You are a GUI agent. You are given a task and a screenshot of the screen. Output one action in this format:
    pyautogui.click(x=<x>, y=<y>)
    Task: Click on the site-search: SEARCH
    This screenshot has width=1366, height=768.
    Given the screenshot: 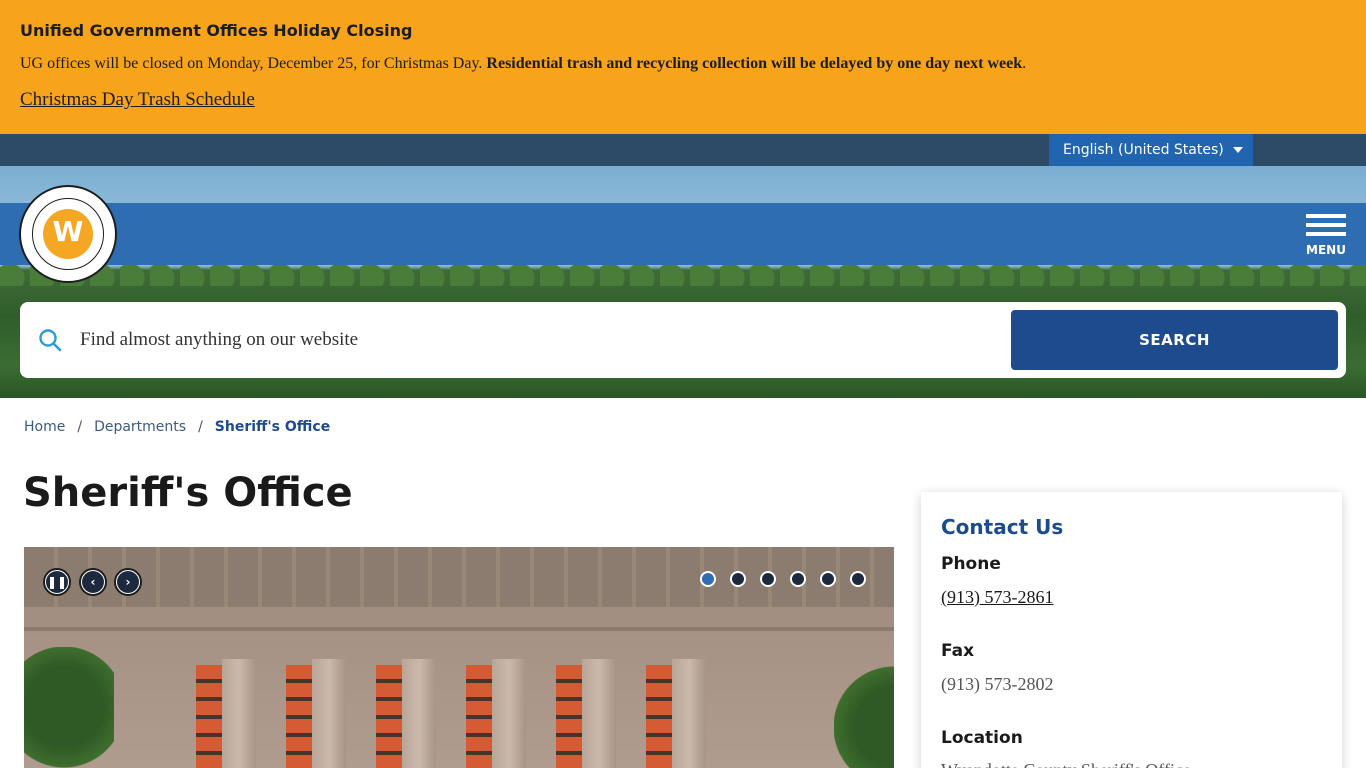 What is the action you would take?
    pyautogui.click(x=683, y=340)
    